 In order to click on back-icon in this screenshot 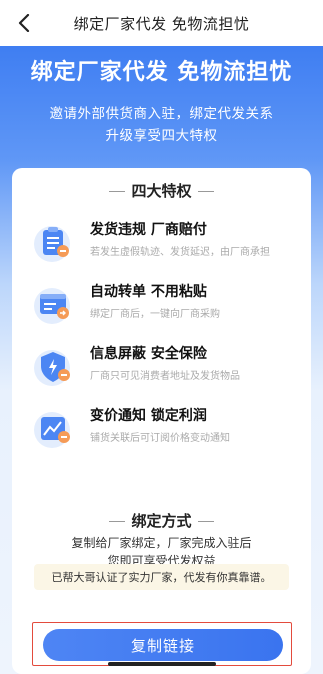, I will do `click(24, 23)`.